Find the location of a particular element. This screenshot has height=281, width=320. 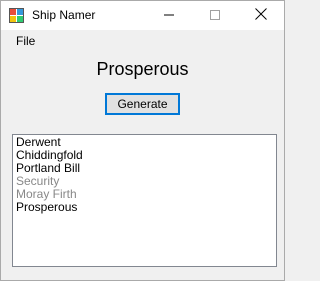

window-title: Ship Namer is located at coordinates (64, 15).